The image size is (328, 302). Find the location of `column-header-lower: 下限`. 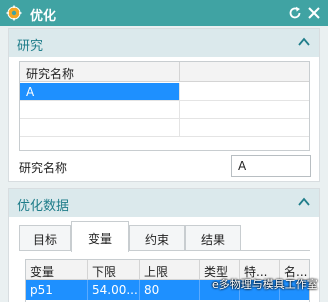

column-header-lower: 下限 is located at coordinates (114, 270).